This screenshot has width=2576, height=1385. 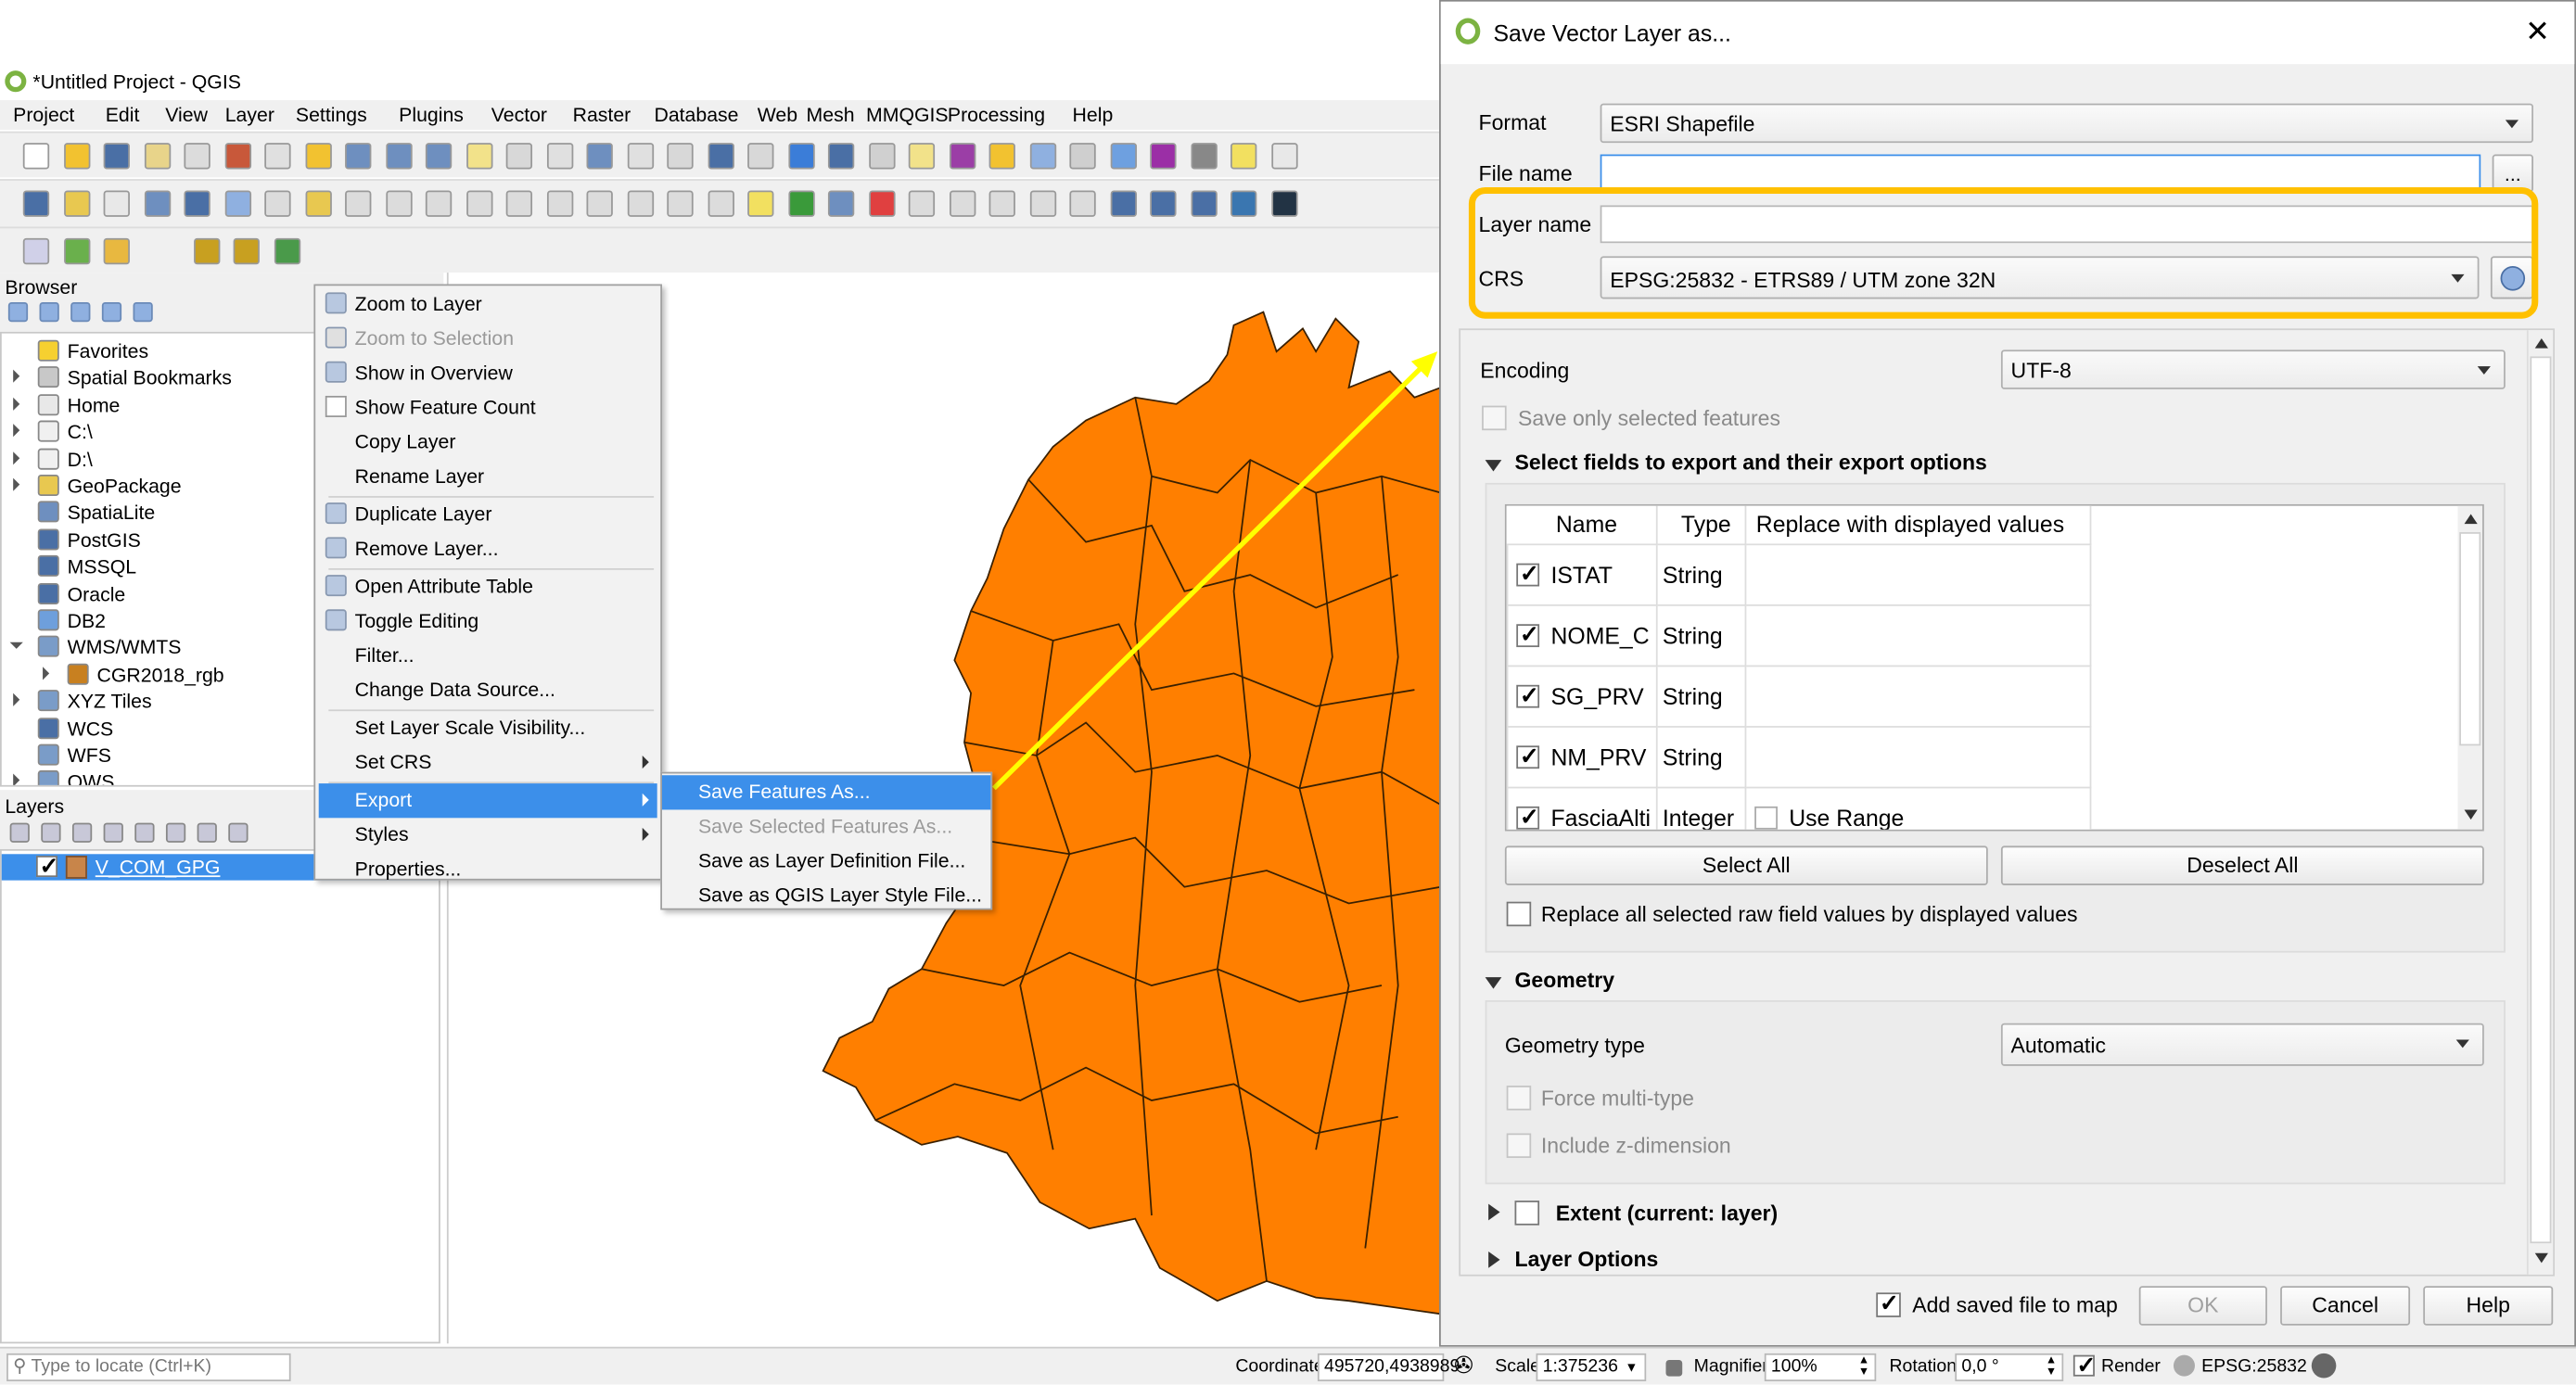 I want to click on map-tips-icon, so click(x=1244, y=156).